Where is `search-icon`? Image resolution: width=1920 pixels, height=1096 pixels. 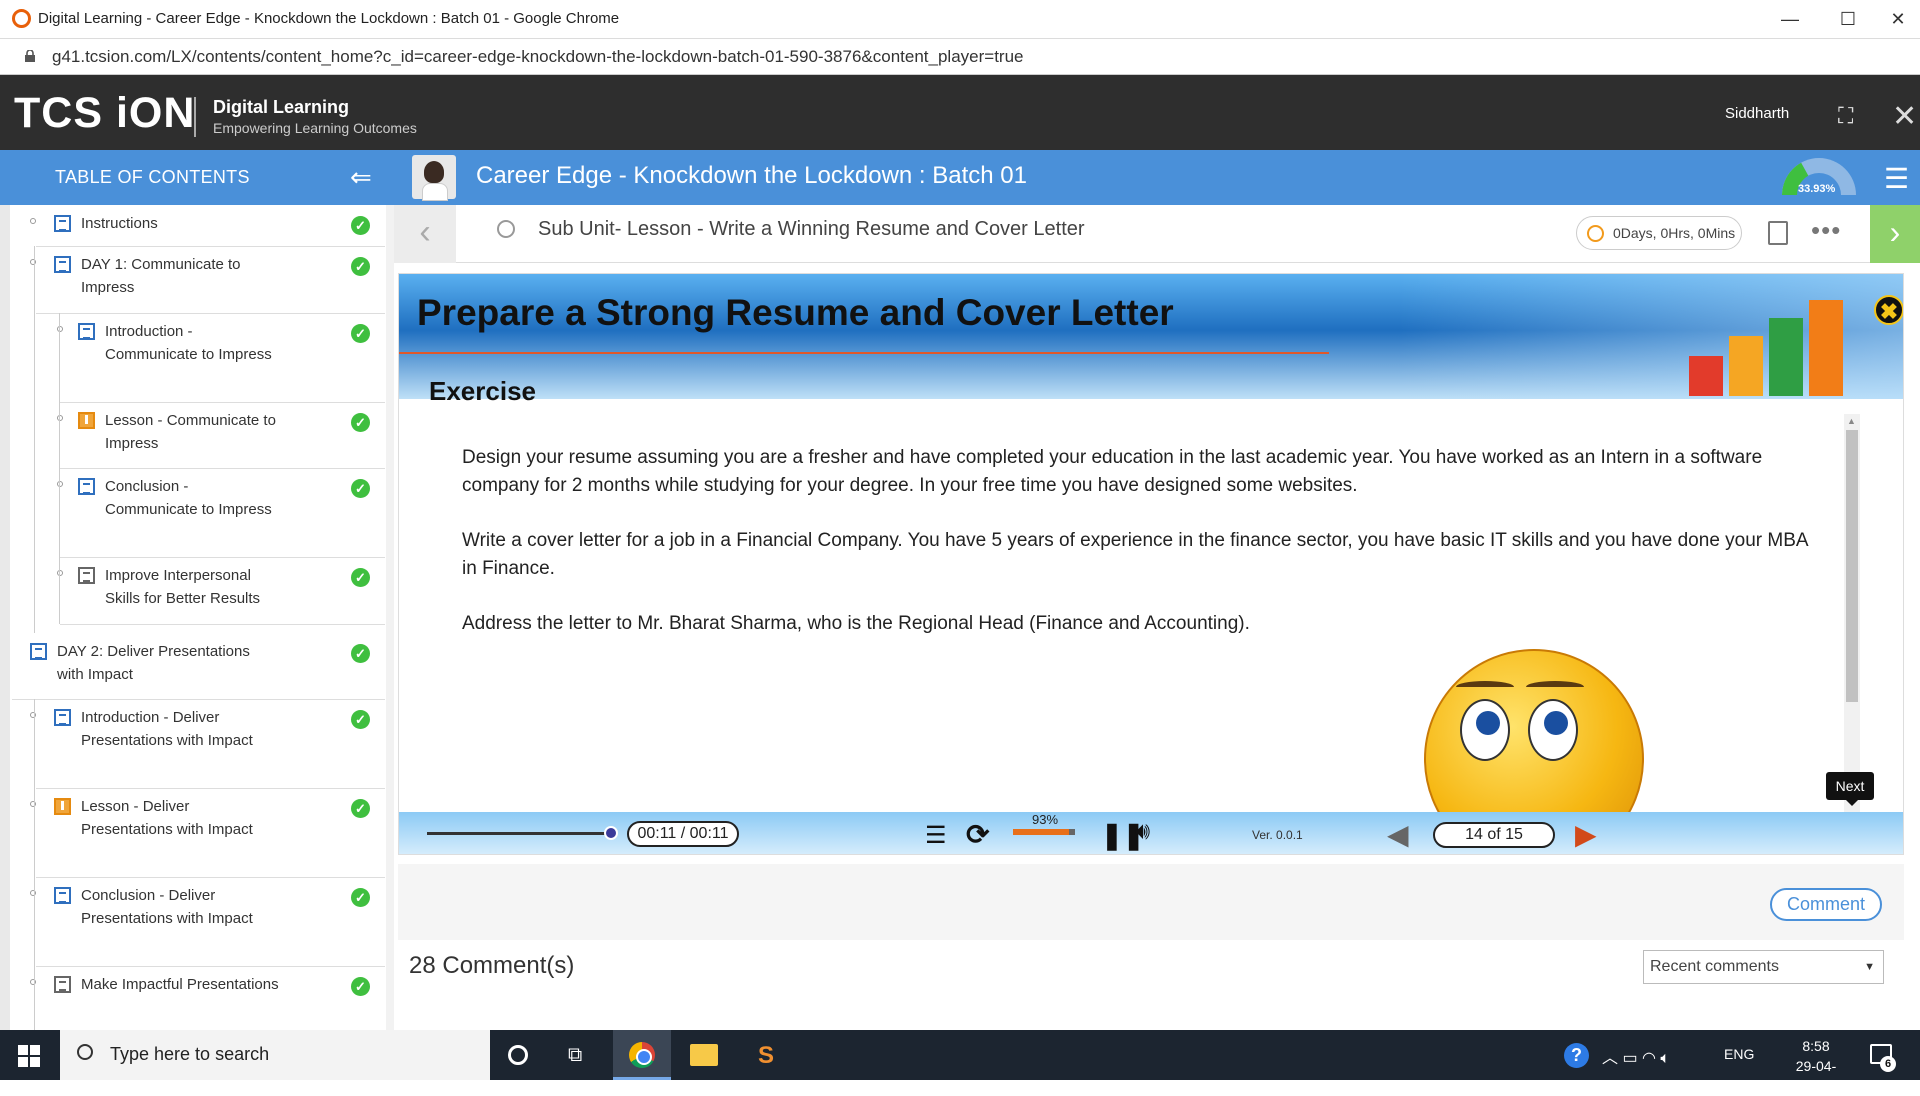
search-icon is located at coordinates (85, 1052).